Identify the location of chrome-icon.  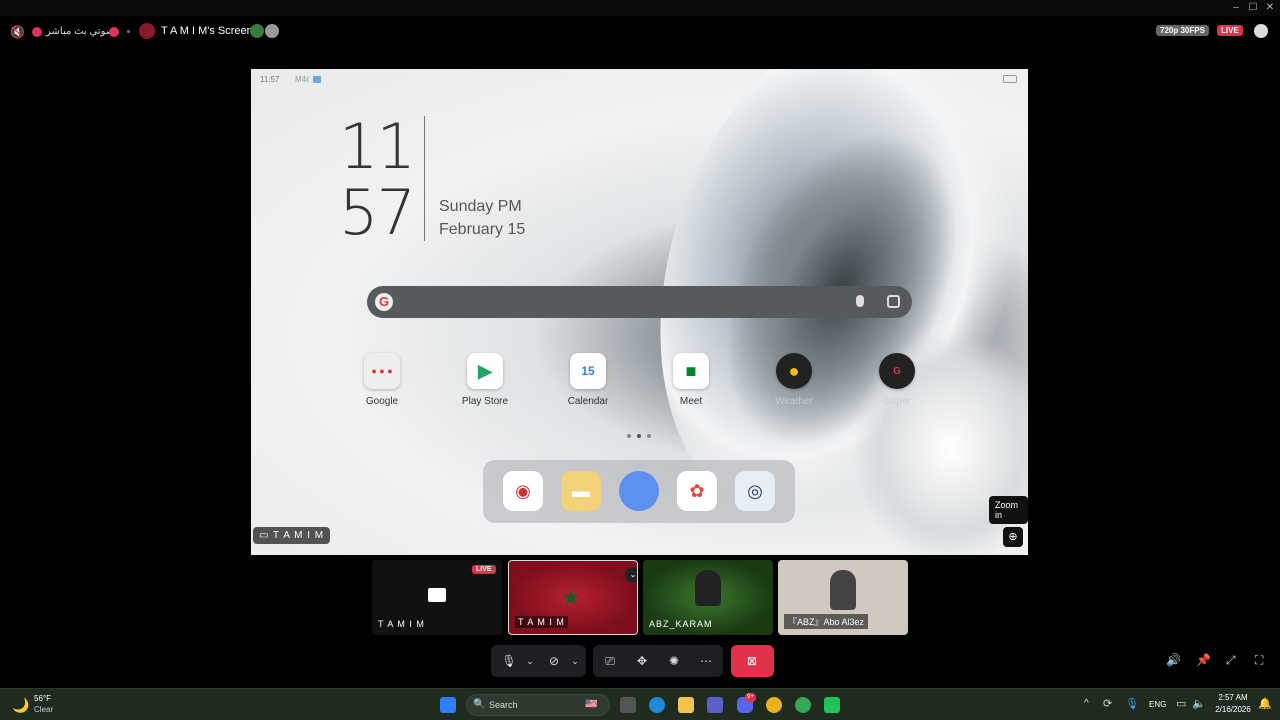
(774, 705).